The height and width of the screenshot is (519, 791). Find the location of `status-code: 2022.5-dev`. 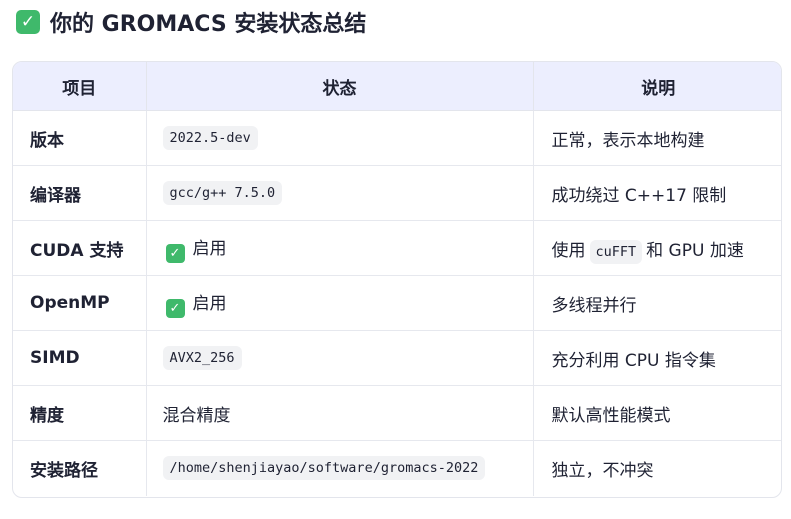

status-code: 2022.5-dev is located at coordinates (210, 138).